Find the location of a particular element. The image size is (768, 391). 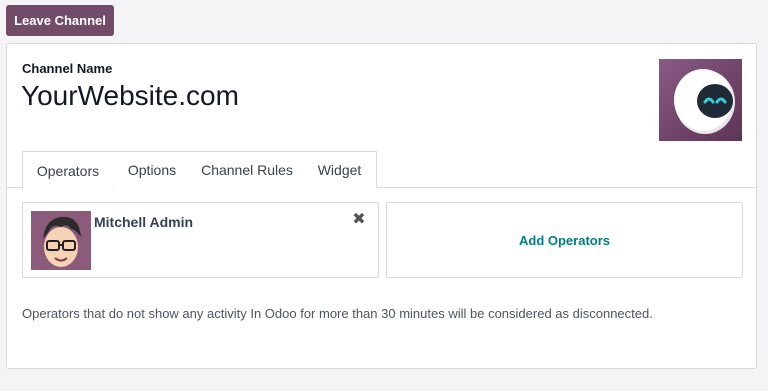

channel-name-field: YourWebsite.com is located at coordinates (130, 96).